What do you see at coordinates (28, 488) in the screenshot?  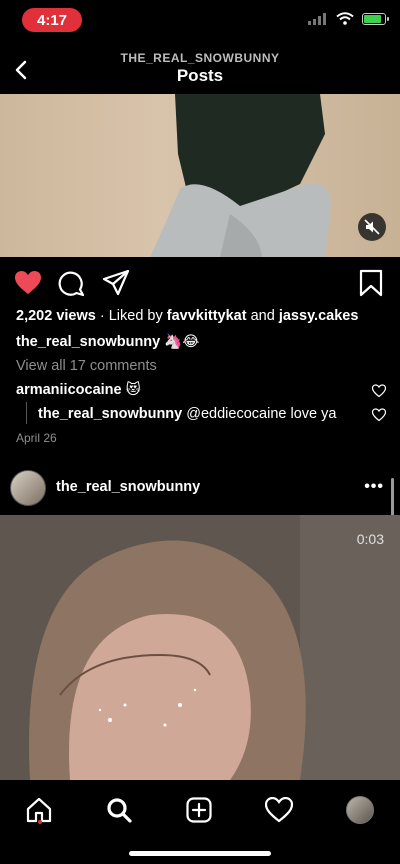 I see `avatar` at bounding box center [28, 488].